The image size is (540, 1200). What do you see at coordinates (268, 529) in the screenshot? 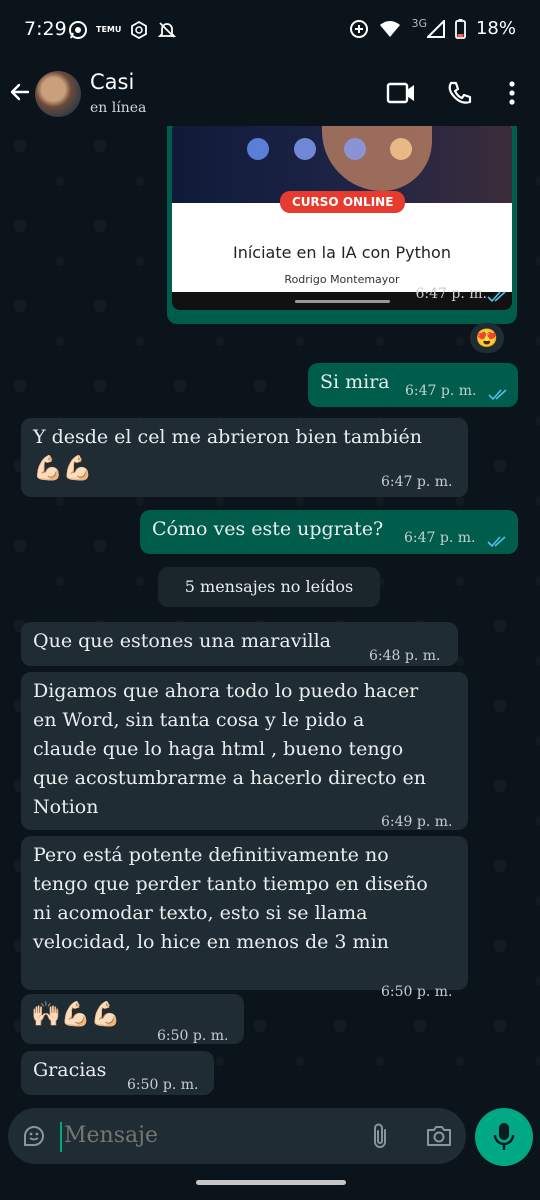
I see `message-text: Cómo ves este upgrate?` at bounding box center [268, 529].